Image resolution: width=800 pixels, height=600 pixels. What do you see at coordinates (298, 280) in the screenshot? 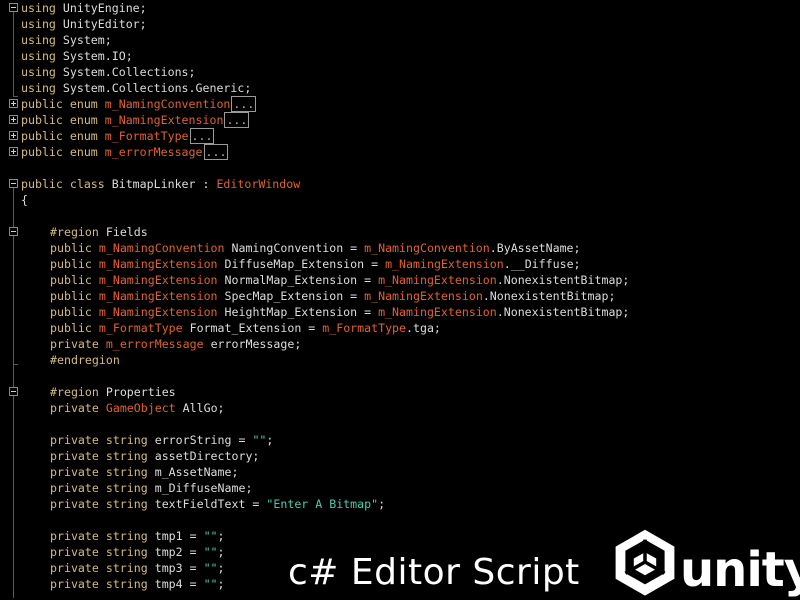
I see `code-token: NormalMap_Extension =` at bounding box center [298, 280].